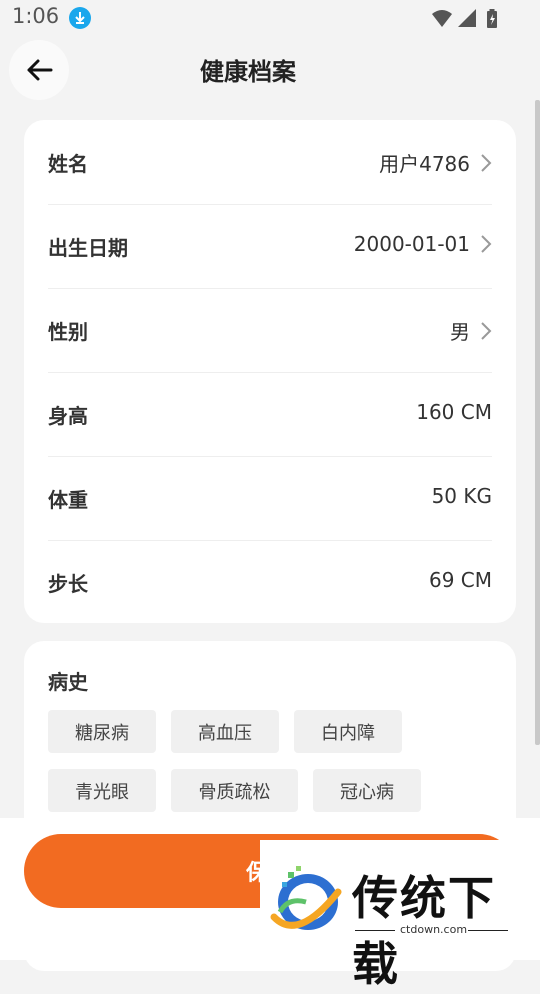 The width and height of the screenshot is (540, 994). I want to click on row-gender: 性别 男, so click(270, 330).